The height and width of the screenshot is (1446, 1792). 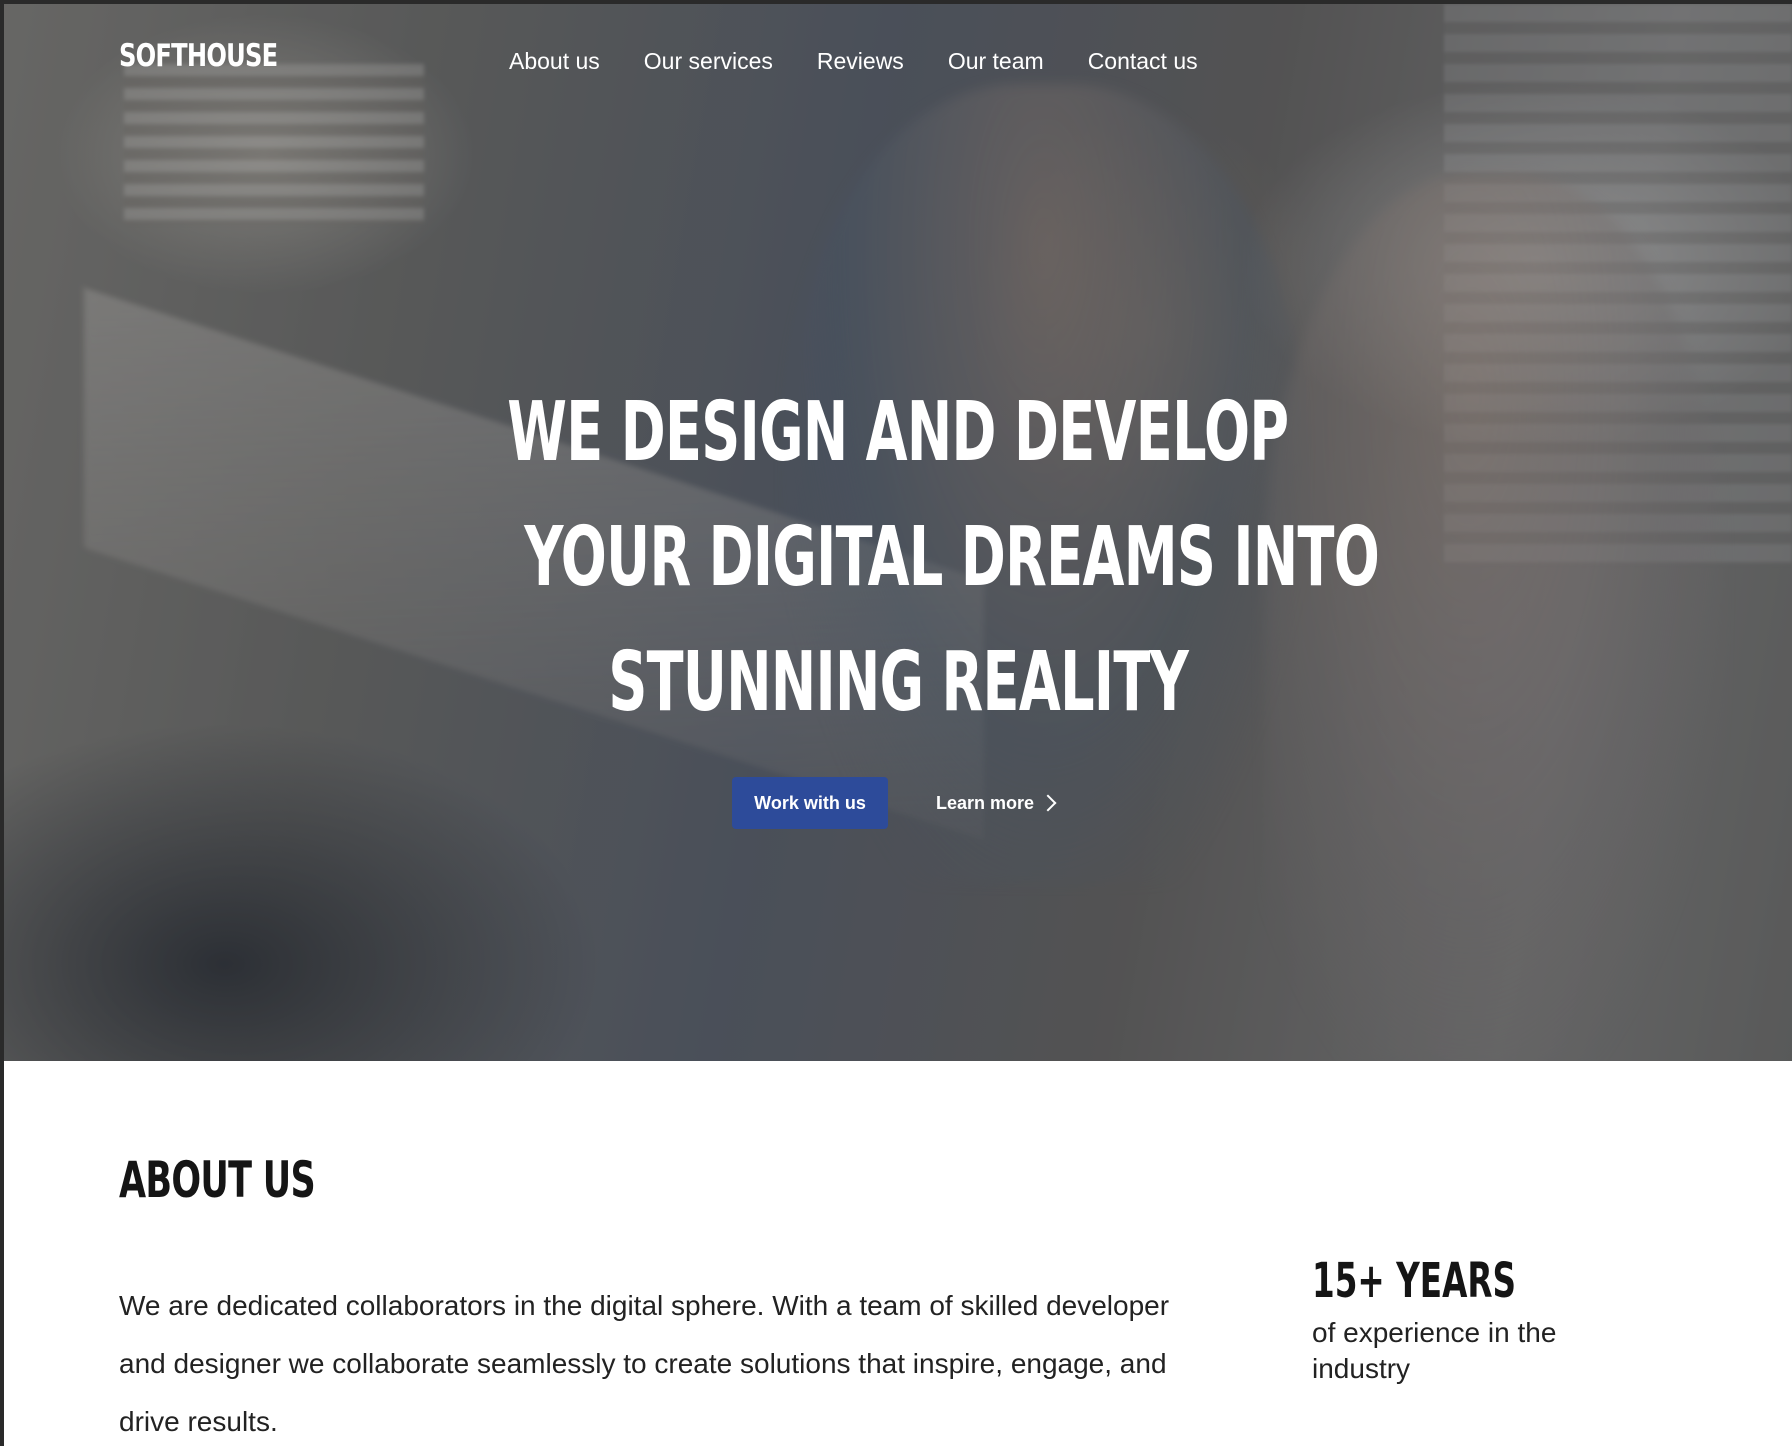 I want to click on hero-cta-row: Work with us Learn more, so click(x=894, y=803).